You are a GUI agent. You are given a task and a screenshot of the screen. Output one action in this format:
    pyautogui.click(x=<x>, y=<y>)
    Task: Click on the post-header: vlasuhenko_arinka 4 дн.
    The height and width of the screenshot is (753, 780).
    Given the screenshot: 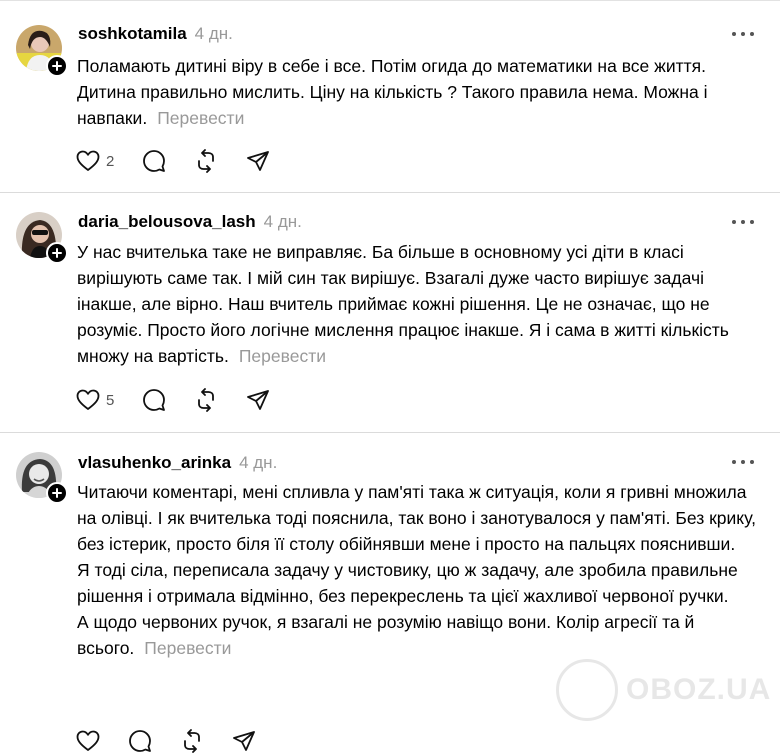 What is the action you would take?
    pyautogui.click(x=177, y=463)
    